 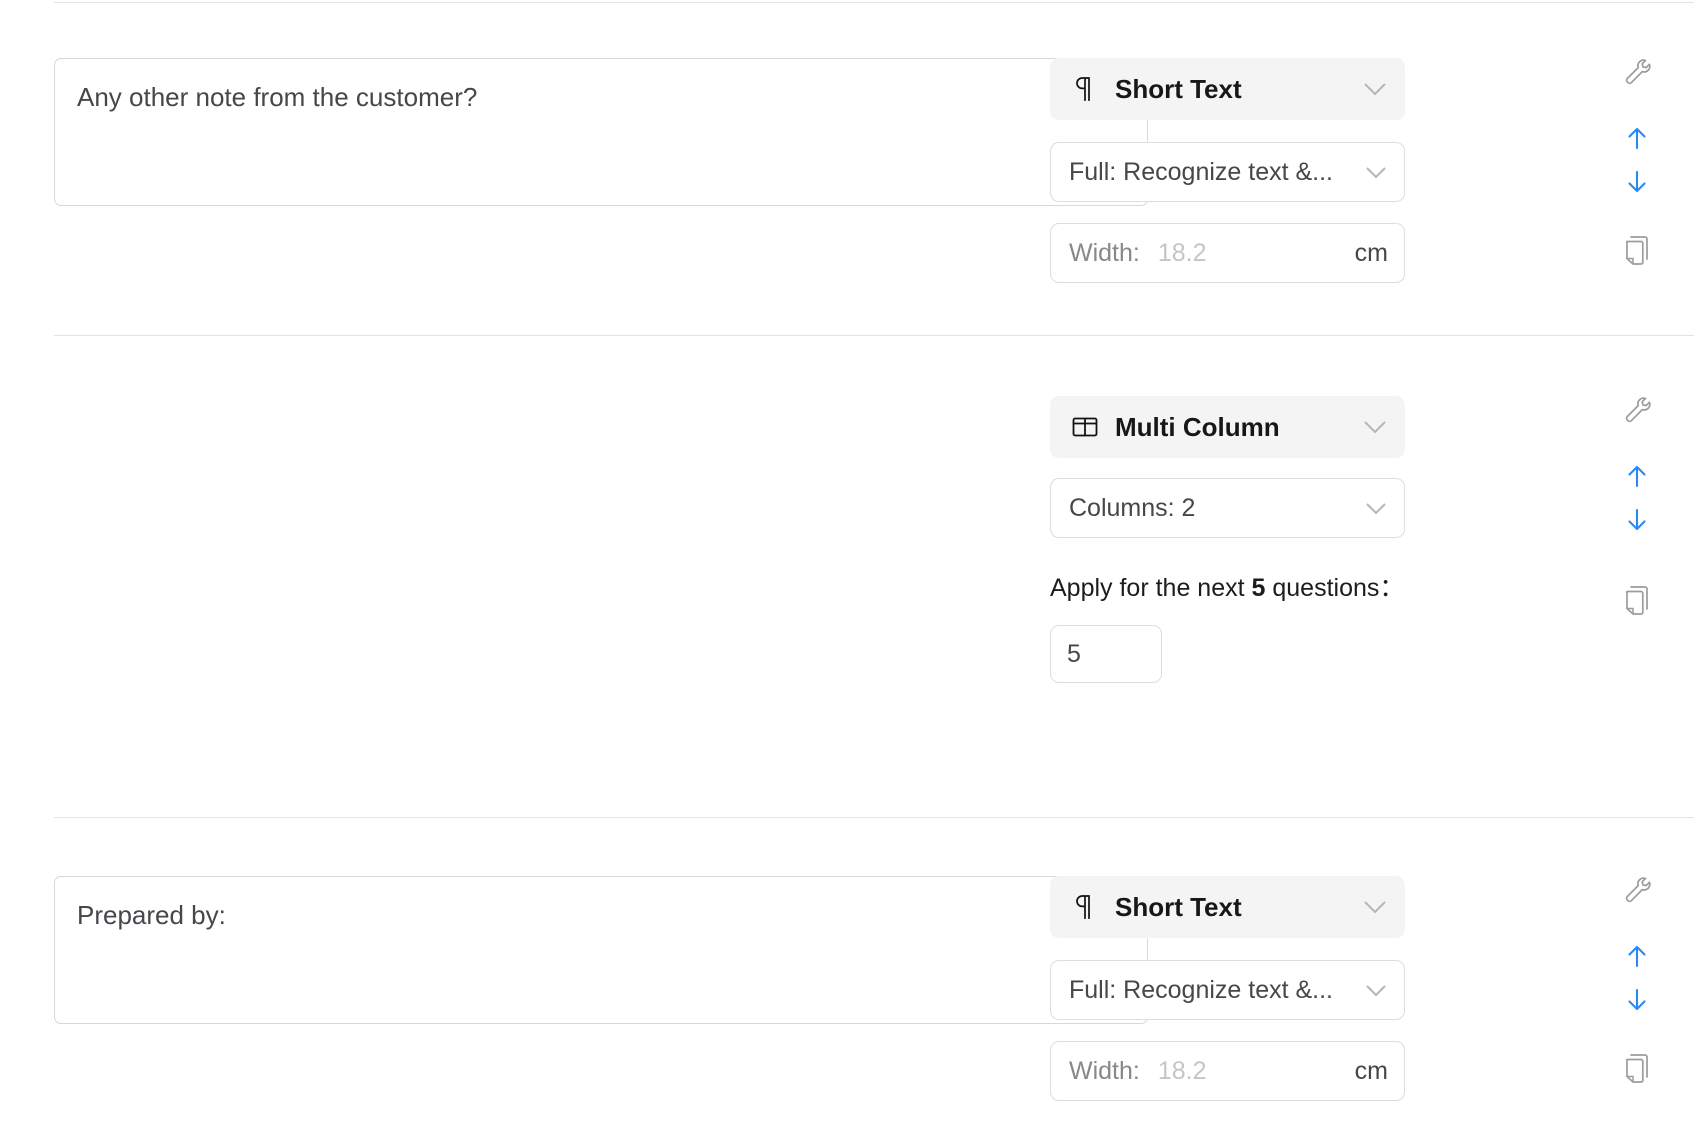 I want to click on question-type-label: Multi Column, so click(x=1197, y=426).